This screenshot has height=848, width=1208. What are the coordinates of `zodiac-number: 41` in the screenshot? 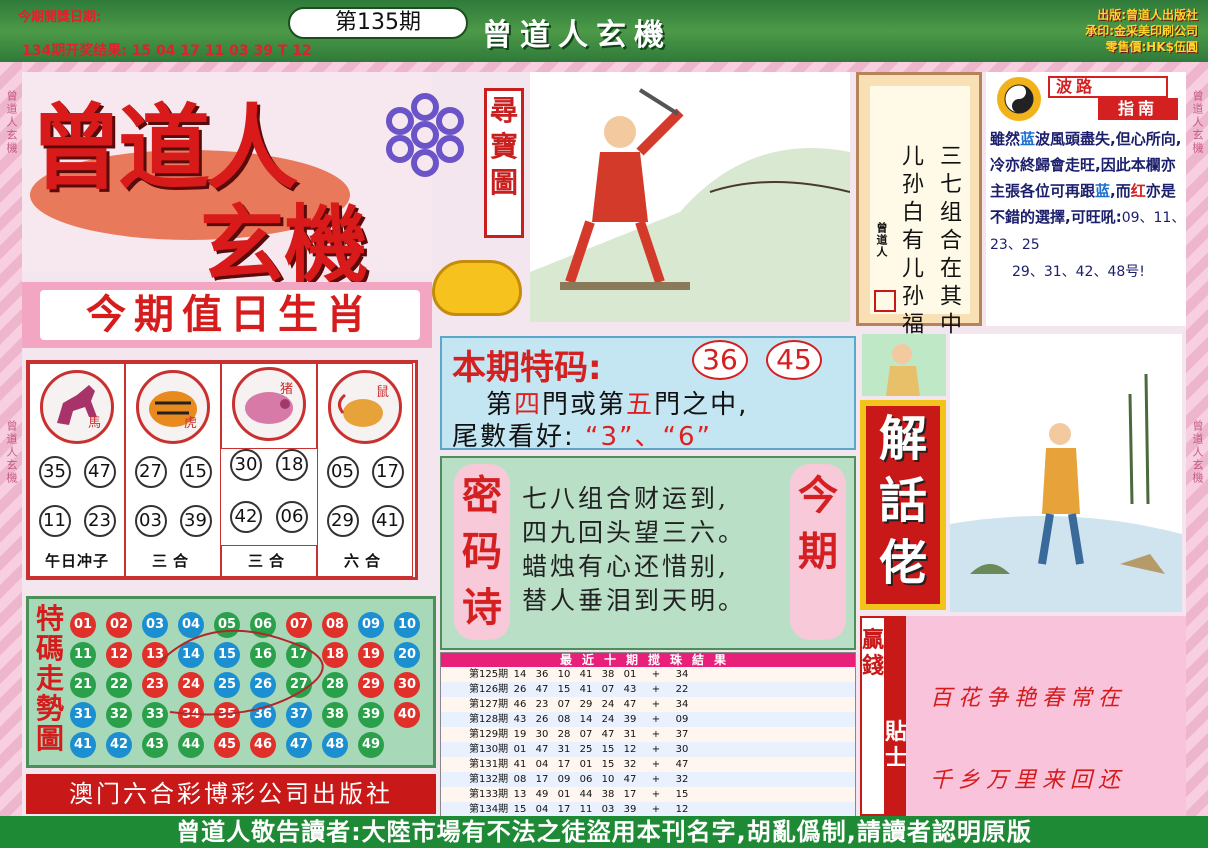 It's located at (387, 521).